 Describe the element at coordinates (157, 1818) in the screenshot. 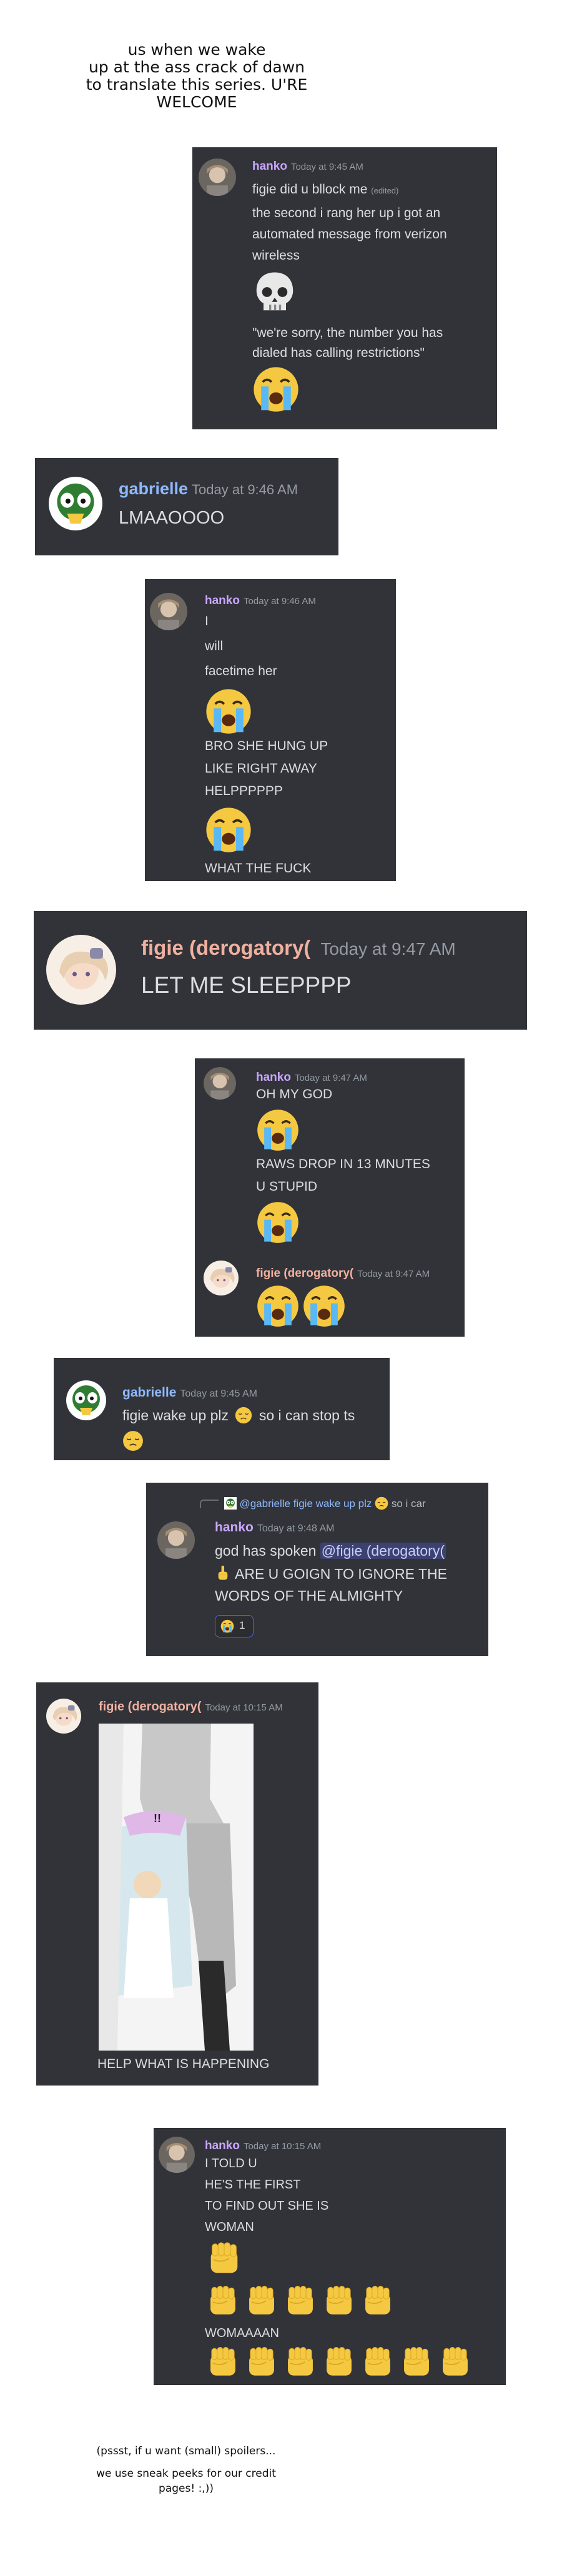

I see `manga-sfx-text: !!` at that location.